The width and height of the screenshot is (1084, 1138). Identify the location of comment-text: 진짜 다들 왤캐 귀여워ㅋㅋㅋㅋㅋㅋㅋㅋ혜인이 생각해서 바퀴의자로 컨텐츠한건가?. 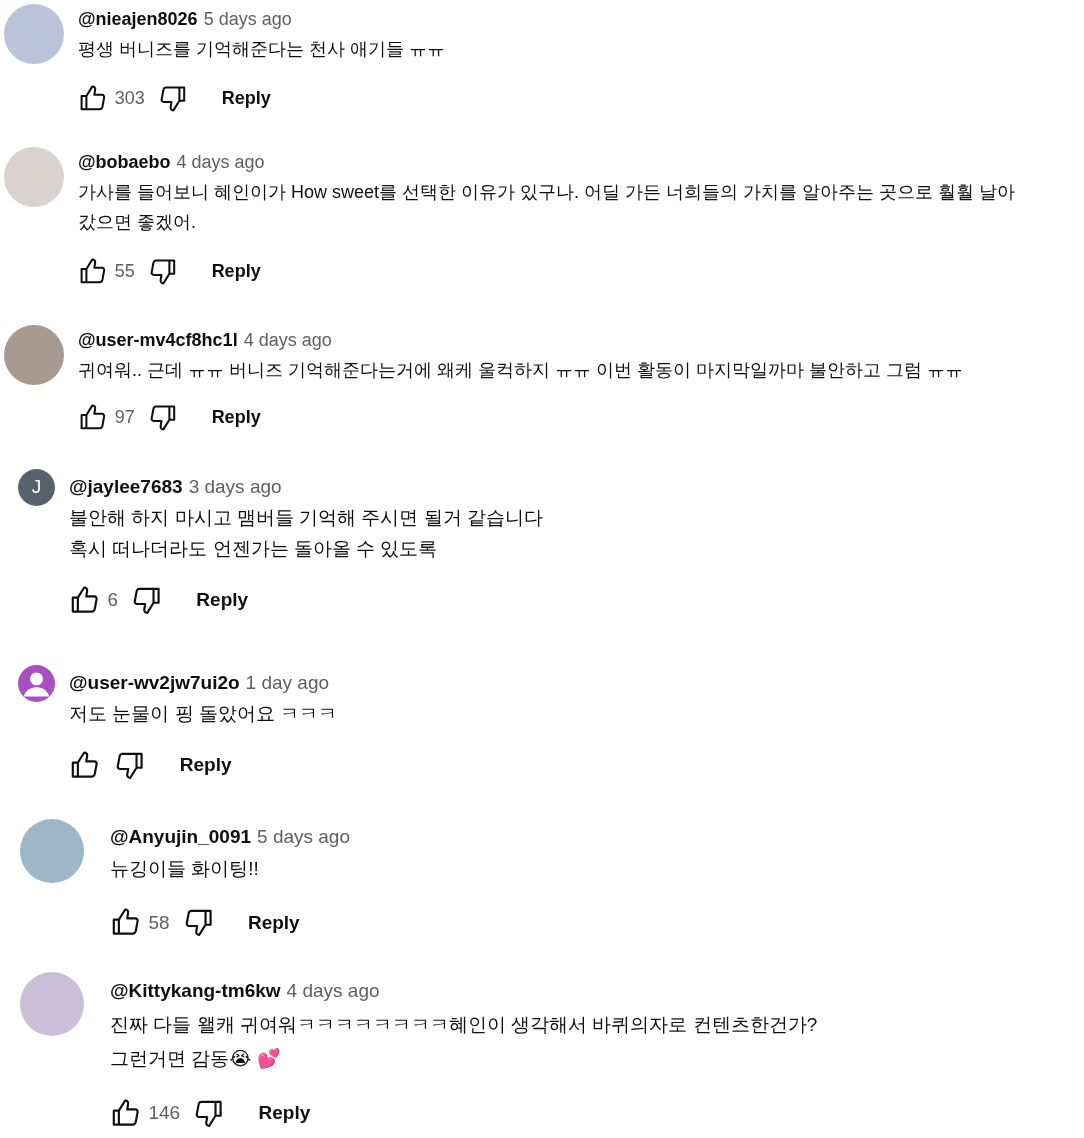
(464, 1024).